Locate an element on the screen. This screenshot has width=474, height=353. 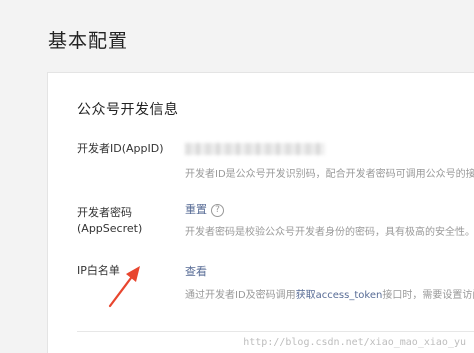
desc-prefix: 通过开发者ID及密码调用 is located at coordinates (240, 295).